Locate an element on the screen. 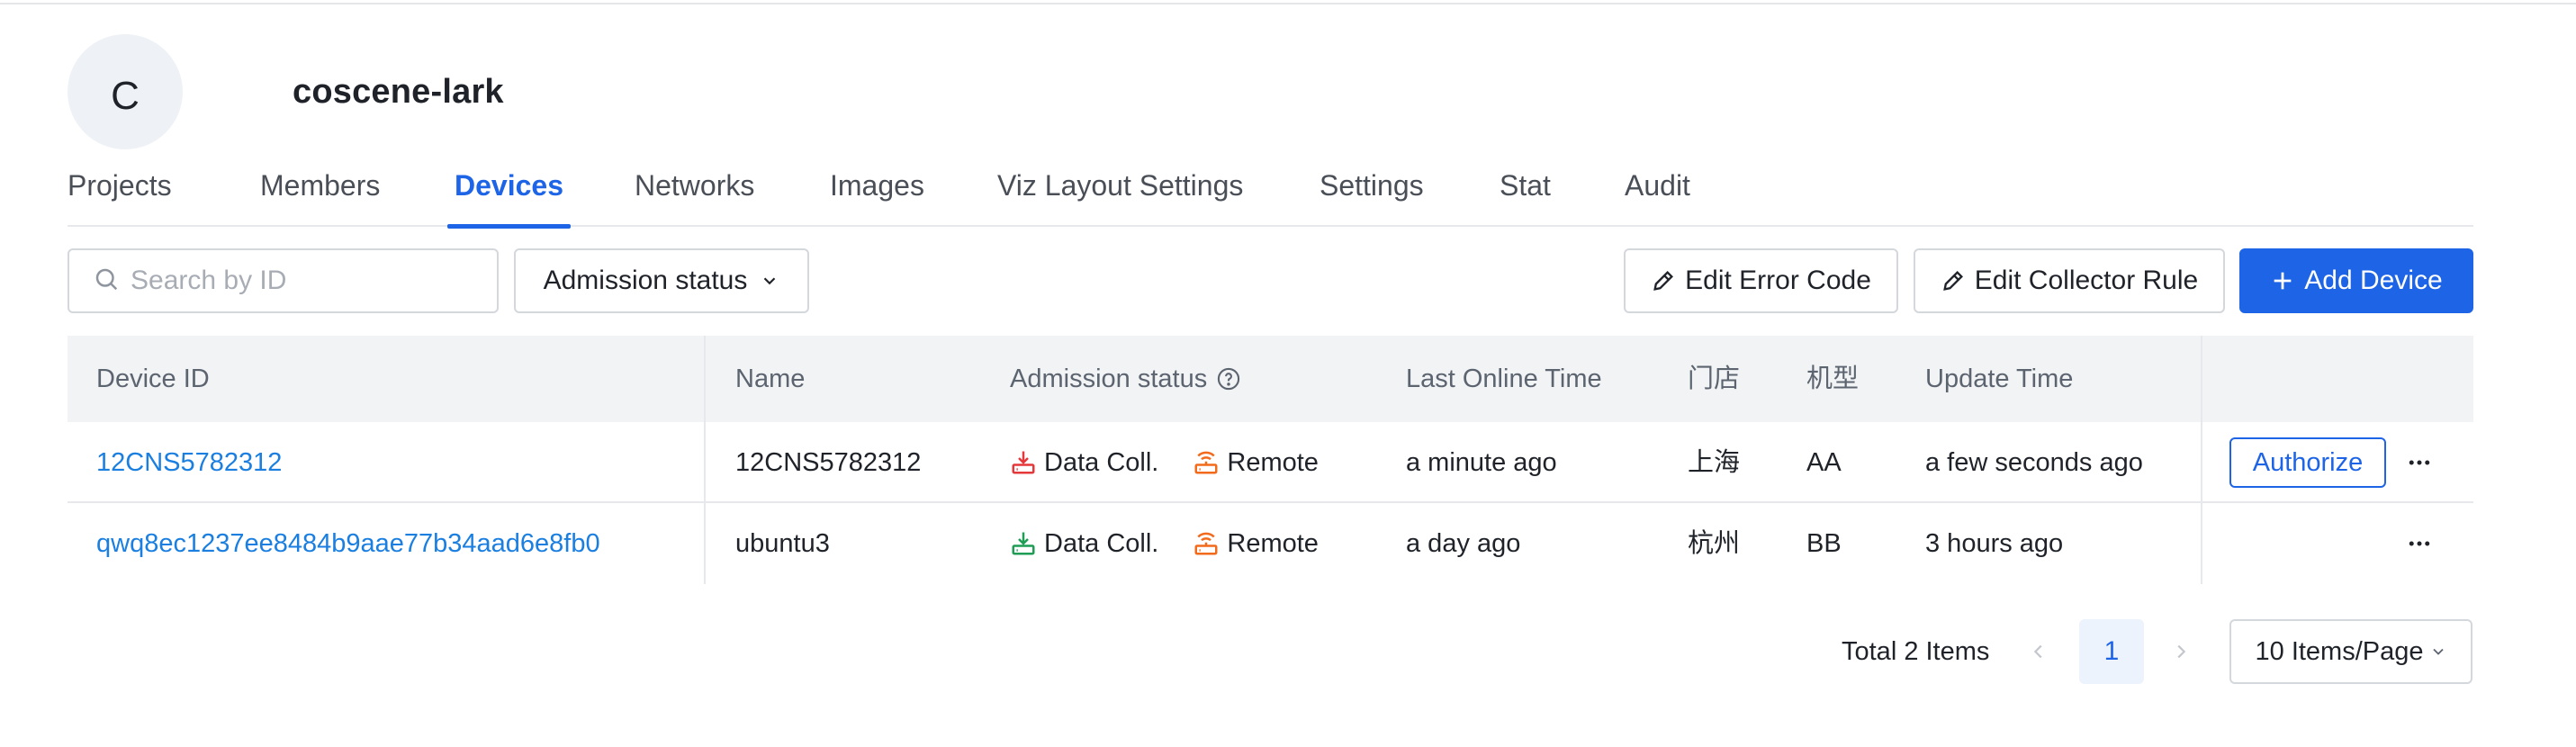 The height and width of the screenshot is (747, 2576). store-value: 杭州 is located at coordinates (1714, 543).